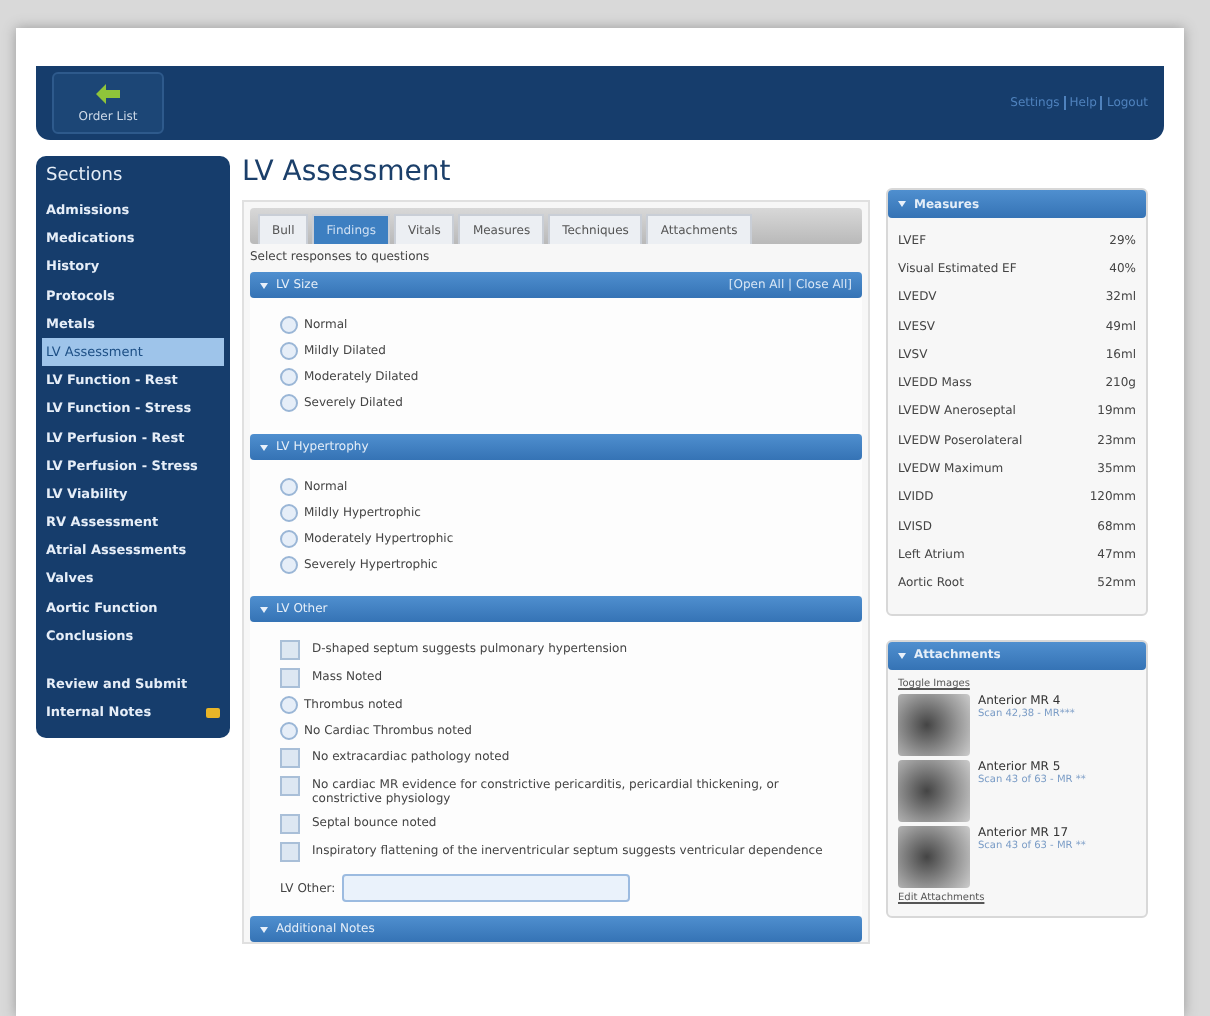 The width and height of the screenshot is (1210, 1016). Describe the element at coordinates (347, 172) in the screenshot. I see `page-title: LV Assessment` at that location.